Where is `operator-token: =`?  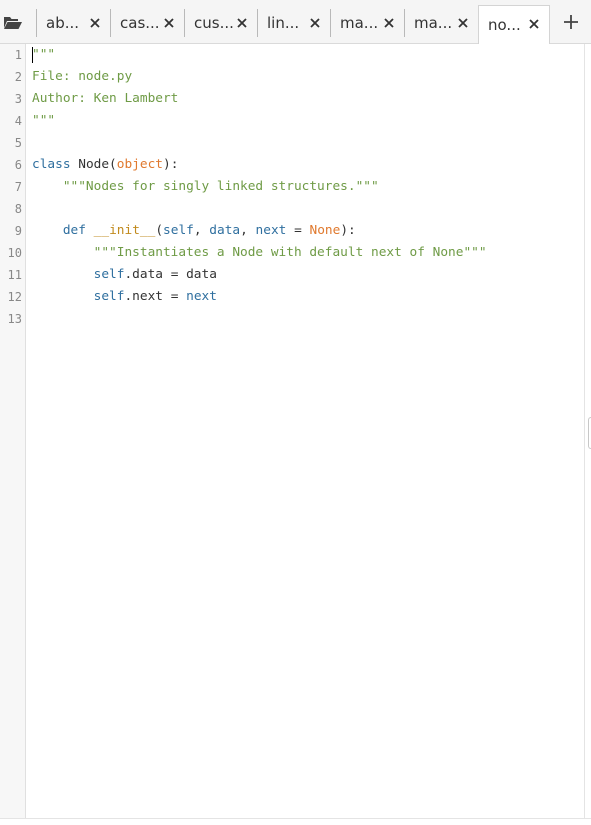 operator-token: = is located at coordinates (298, 230).